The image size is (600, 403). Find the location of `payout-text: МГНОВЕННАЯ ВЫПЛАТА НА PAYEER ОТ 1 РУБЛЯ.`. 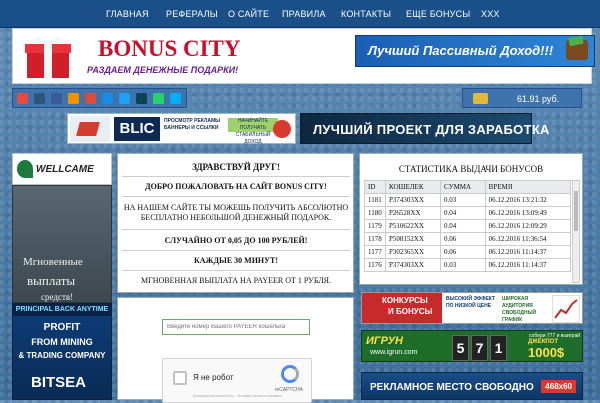

payout-text: МГНОВЕННАЯ ВЫПЛАТА НА PAYEER ОТ 1 РУБЛЯ. is located at coordinates (236, 280).